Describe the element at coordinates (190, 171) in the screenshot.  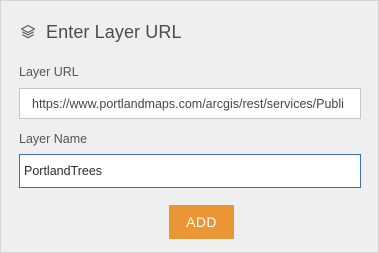
I see `layer-name-input` at that location.